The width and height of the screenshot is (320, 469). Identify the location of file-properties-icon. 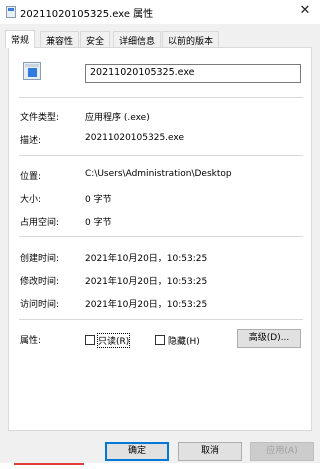
(11, 12).